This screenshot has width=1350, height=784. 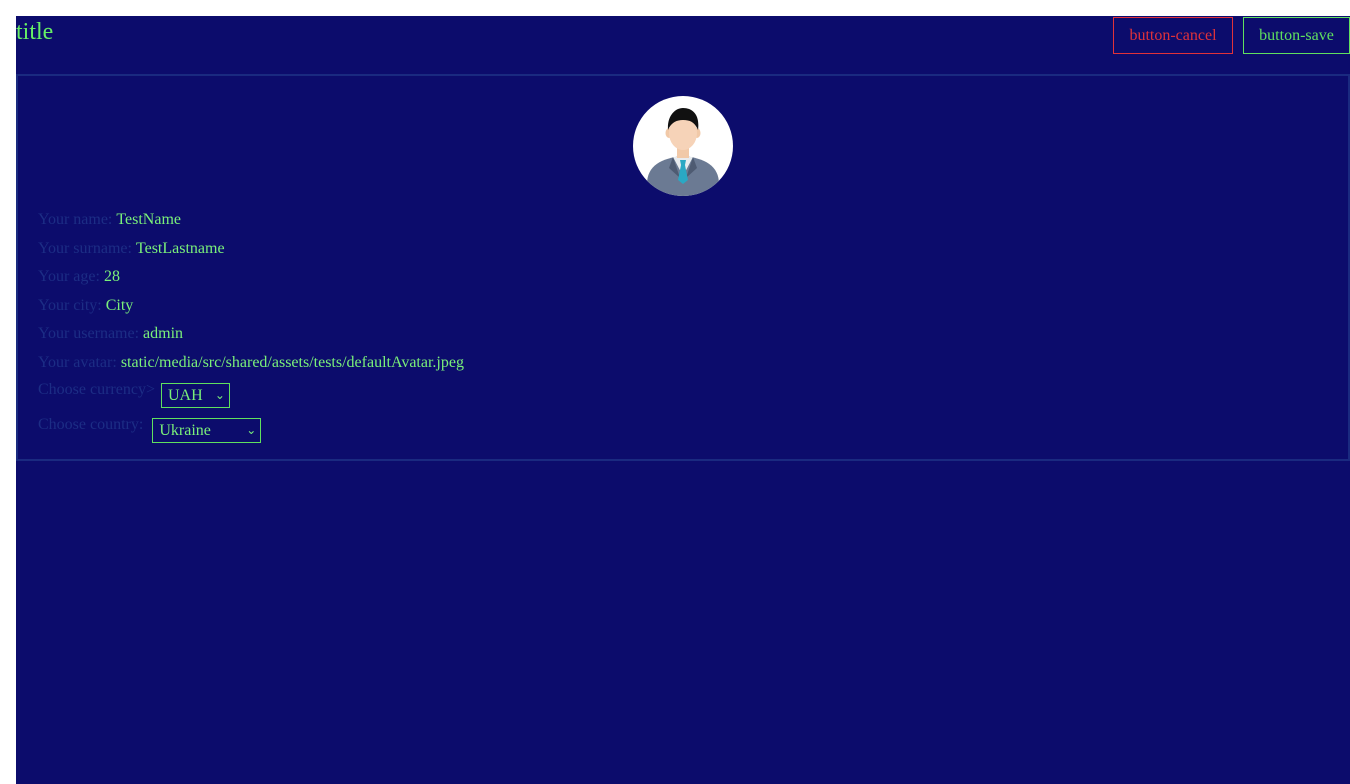 I want to click on country-select: Ukraine ⌄, so click(x=207, y=430).